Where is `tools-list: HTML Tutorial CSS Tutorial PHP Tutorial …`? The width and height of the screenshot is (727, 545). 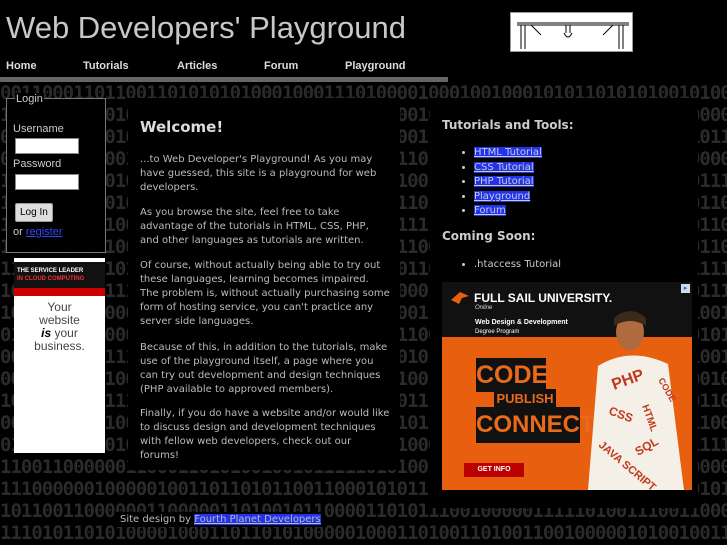
tools-list: HTML Tutorial CSS Tutorial PHP Tutorial … is located at coordinates (492, 182).